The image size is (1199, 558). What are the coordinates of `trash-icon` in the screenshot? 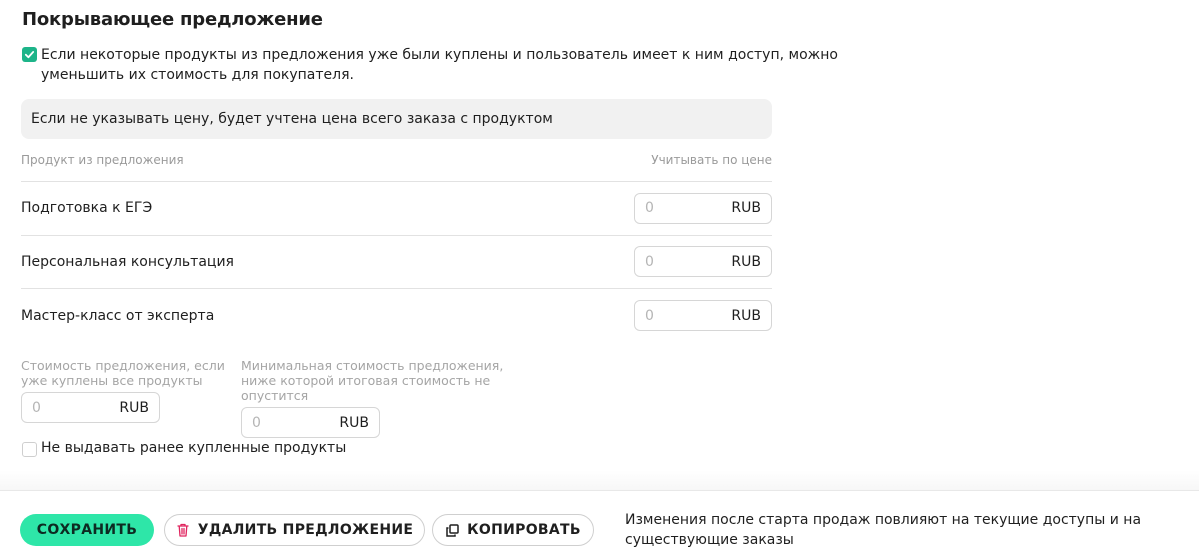 It's located at (183, 530).